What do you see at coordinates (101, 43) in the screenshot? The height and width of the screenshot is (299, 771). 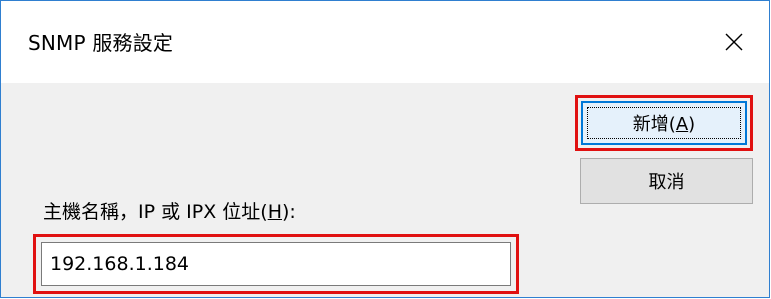 I see `window-title: SNMP 服務設定` at bounding box center [101, 43].